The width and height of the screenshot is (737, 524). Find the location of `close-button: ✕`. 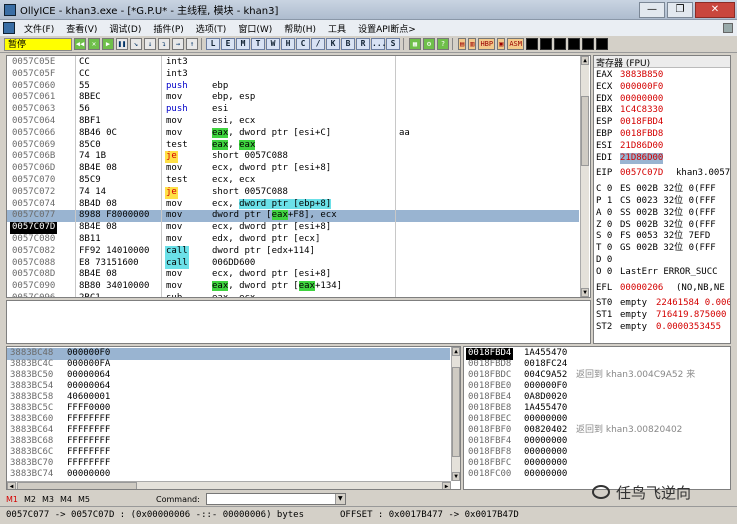

close-button: ✕ is located at coordinates (715, 9).